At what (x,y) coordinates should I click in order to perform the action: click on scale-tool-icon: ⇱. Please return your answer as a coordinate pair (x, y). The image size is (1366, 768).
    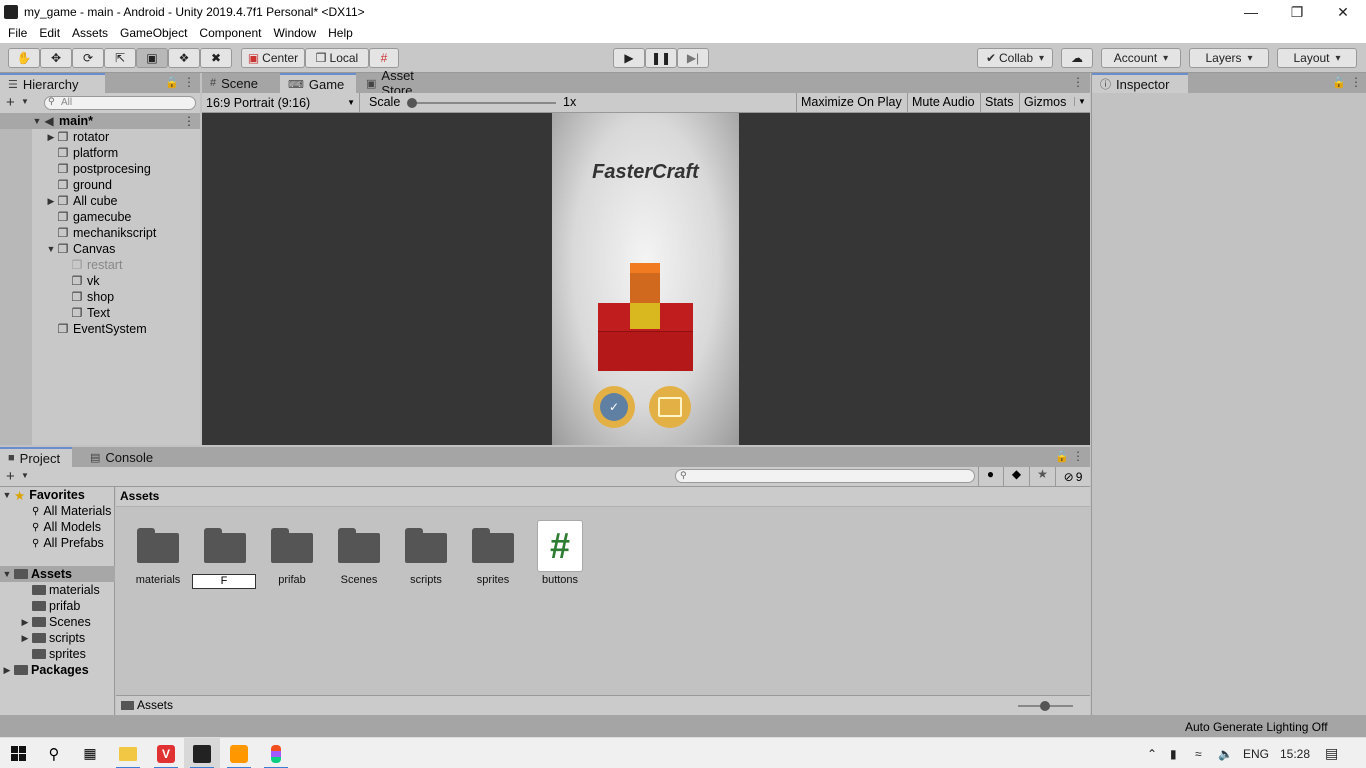
    Looking at the image, I should click on (120, 58).